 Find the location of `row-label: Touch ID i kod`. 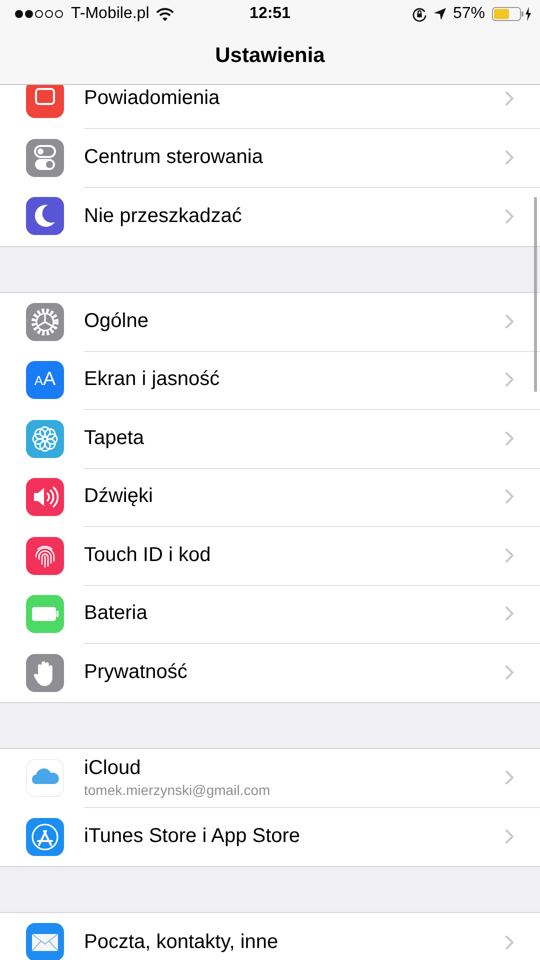

row-label: Touch ID i kod is located at coordinates (147, 555).